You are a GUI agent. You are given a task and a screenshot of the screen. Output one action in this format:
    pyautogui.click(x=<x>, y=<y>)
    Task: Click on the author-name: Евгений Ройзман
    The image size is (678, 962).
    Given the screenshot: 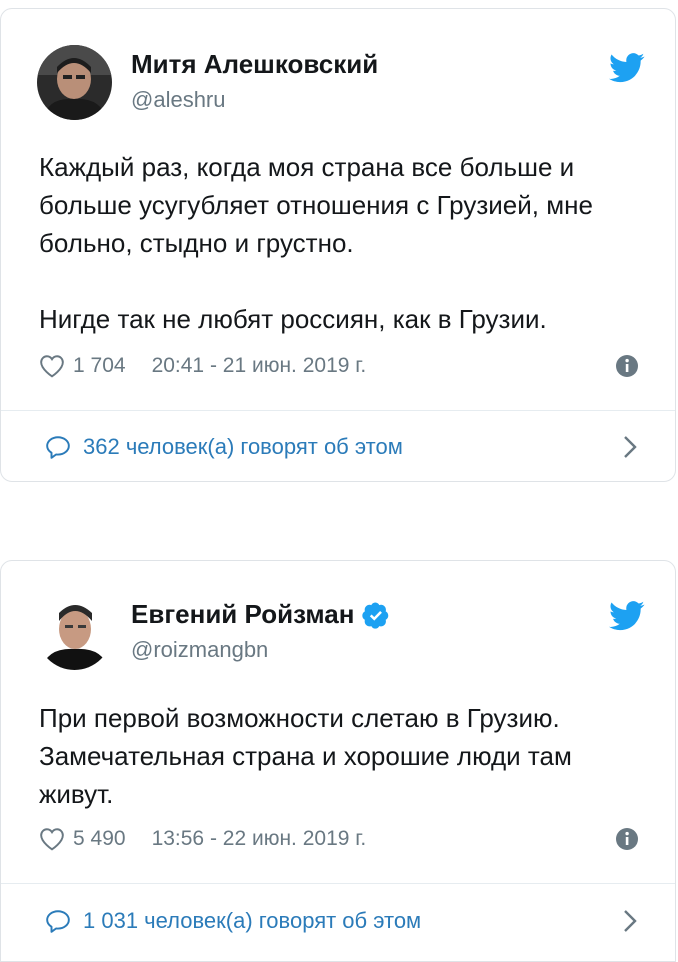 What is the action you would take?
    pyautogui.click(x=260, y=614)
    